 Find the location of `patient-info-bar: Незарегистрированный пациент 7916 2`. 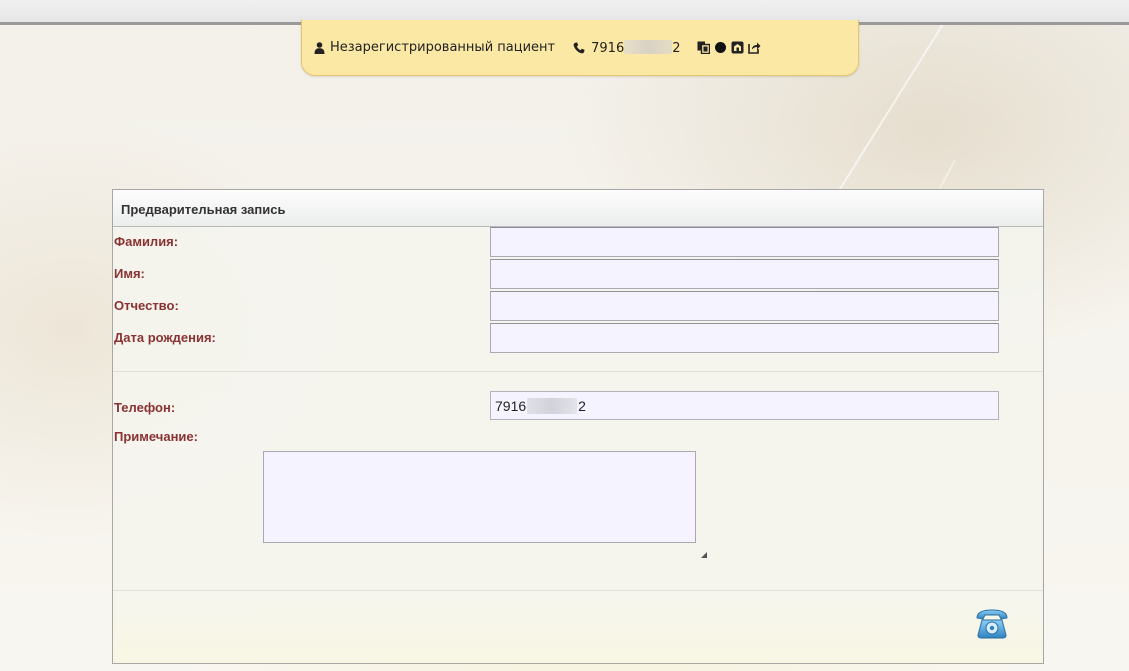

patient-info-bar: Незарегистрированный пациент 7916 2 is located at coordinates (580, 48).